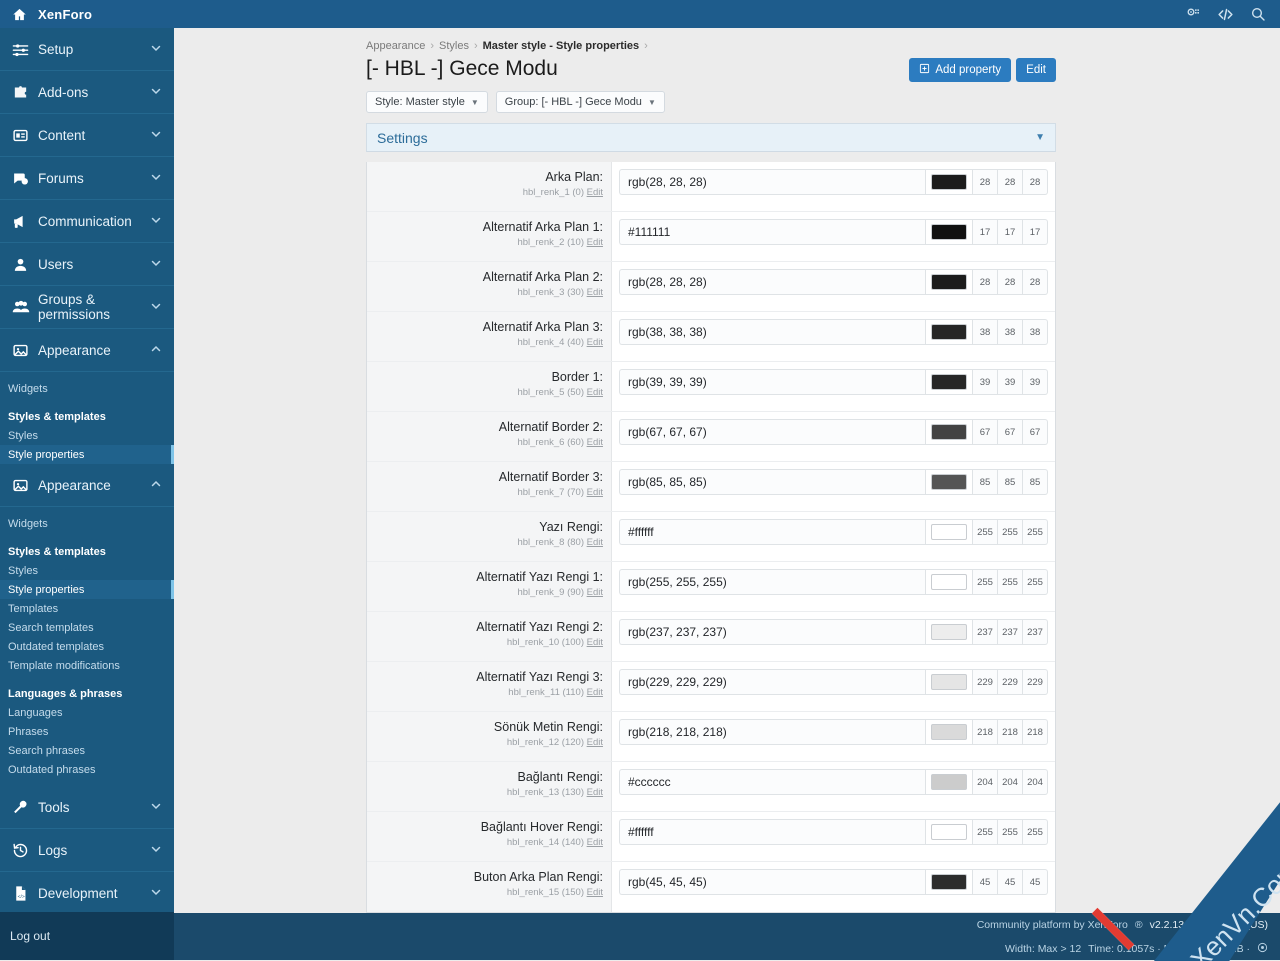  I want to click on color-blue-value: 204, so click(1035, 782).